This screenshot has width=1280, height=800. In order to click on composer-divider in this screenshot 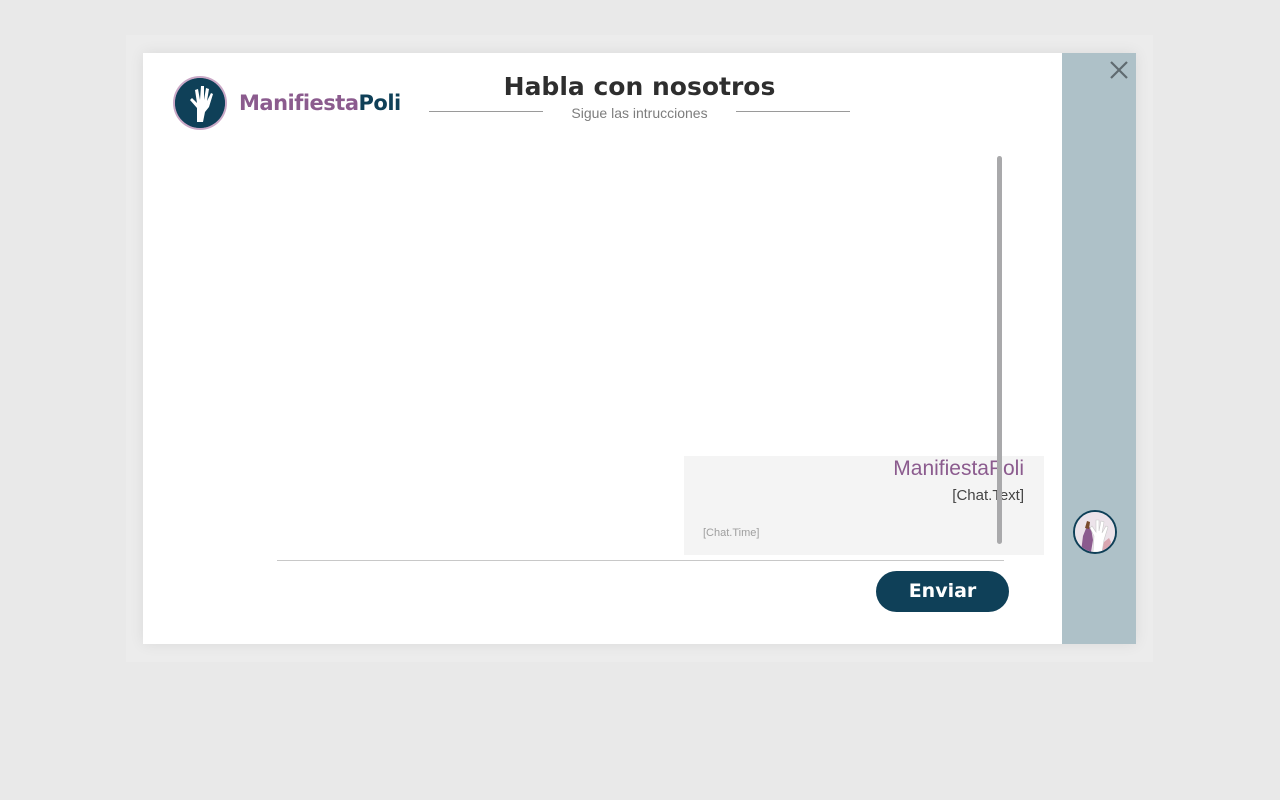, I will do `click(640, 560)`.